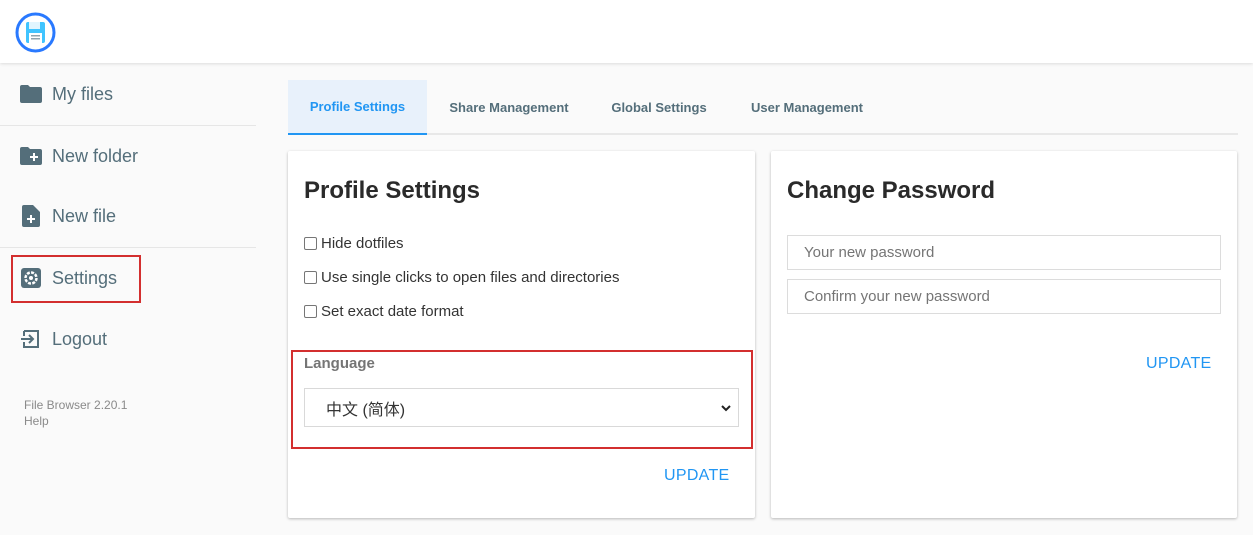 The width and height of the screenshot is (1253, 535). I want to click on tab-profile-settings: Profile Settings, so click(357, 107).